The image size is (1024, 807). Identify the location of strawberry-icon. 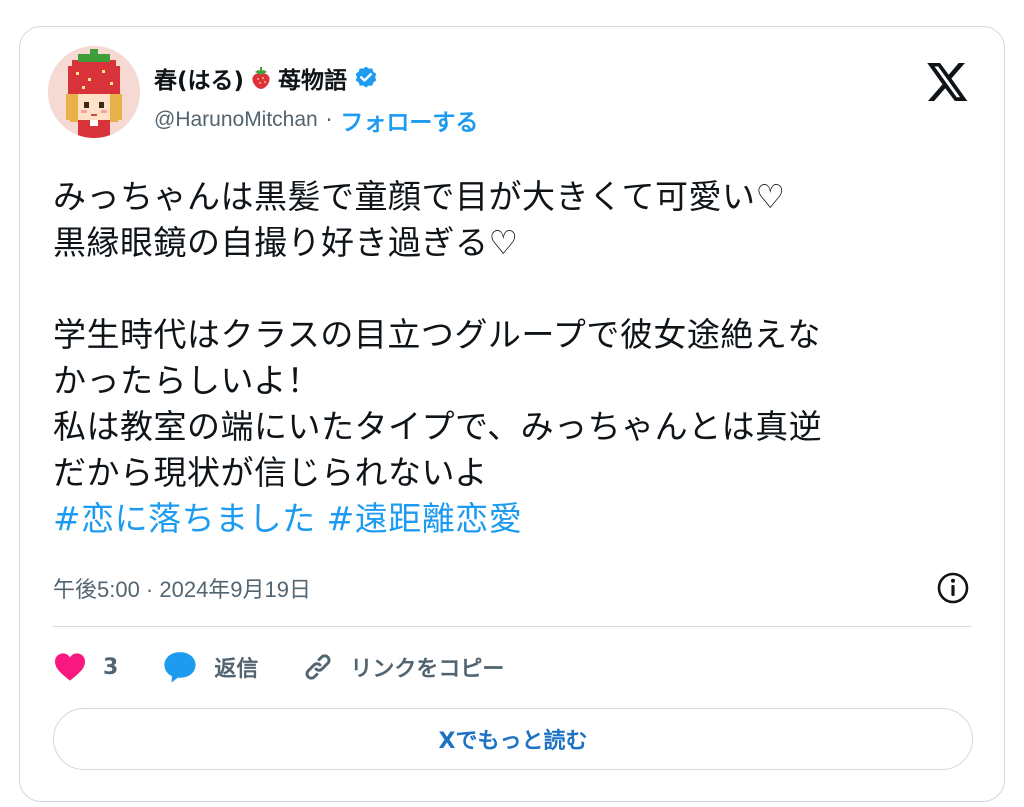
(261, 78).